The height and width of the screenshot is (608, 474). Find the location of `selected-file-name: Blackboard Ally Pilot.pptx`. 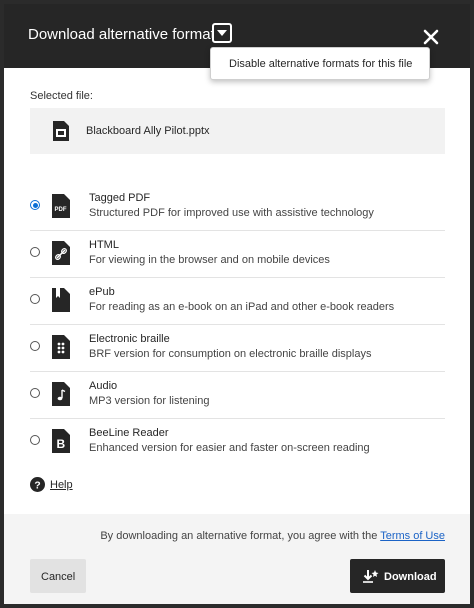

selected-file-name: Blackboard Ally Pilot.pptx is located at coordinates (148, 131).